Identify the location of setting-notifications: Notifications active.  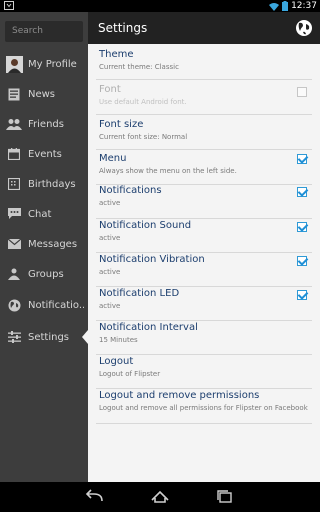
(204, 202).